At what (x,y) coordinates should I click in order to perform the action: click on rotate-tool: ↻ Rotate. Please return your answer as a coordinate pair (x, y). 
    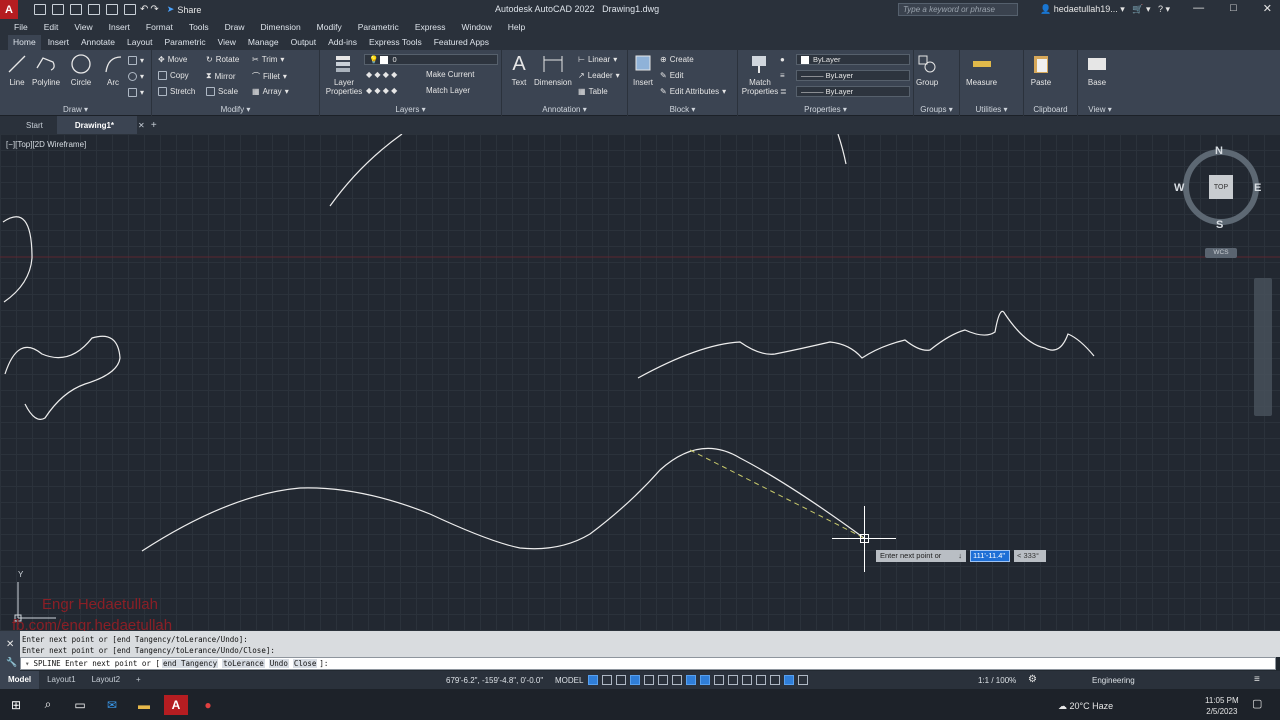
    Looking at the image, I should click on (222, 59).